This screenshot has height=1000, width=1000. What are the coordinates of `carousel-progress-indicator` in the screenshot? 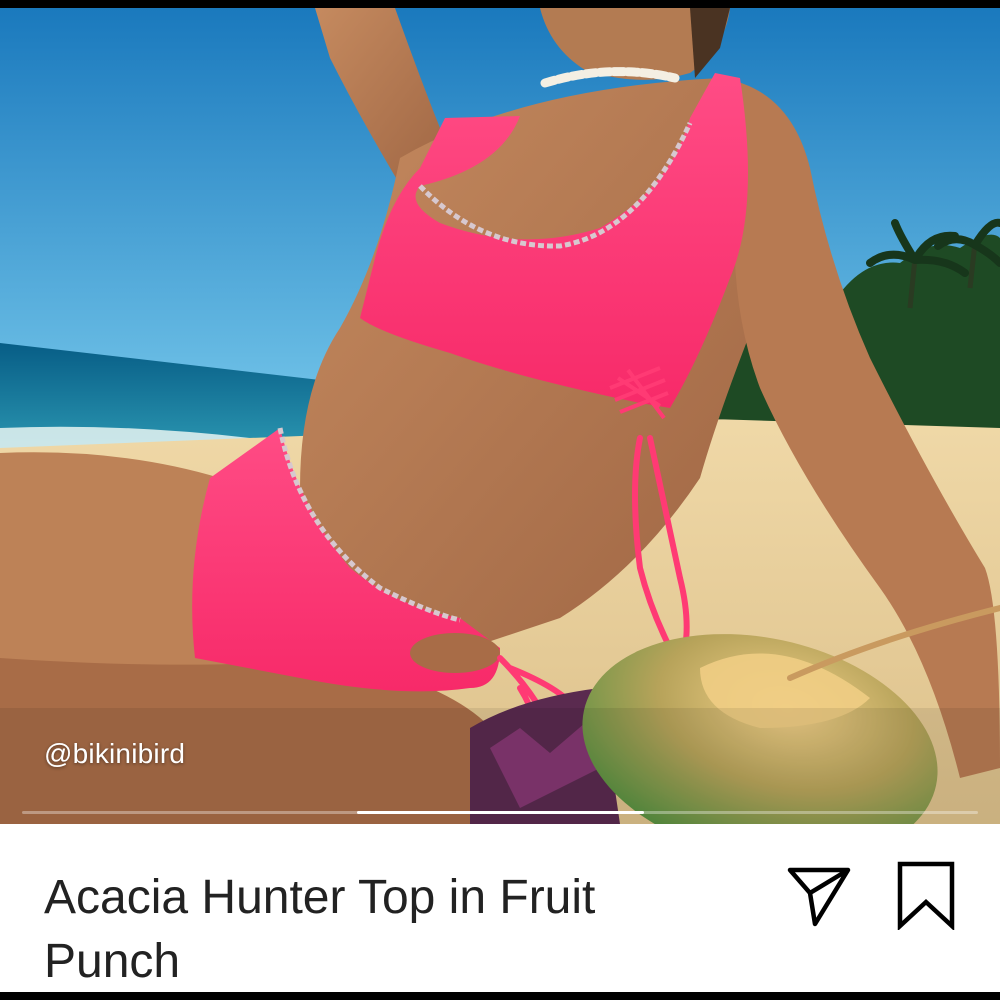 It's located at (500, 812).